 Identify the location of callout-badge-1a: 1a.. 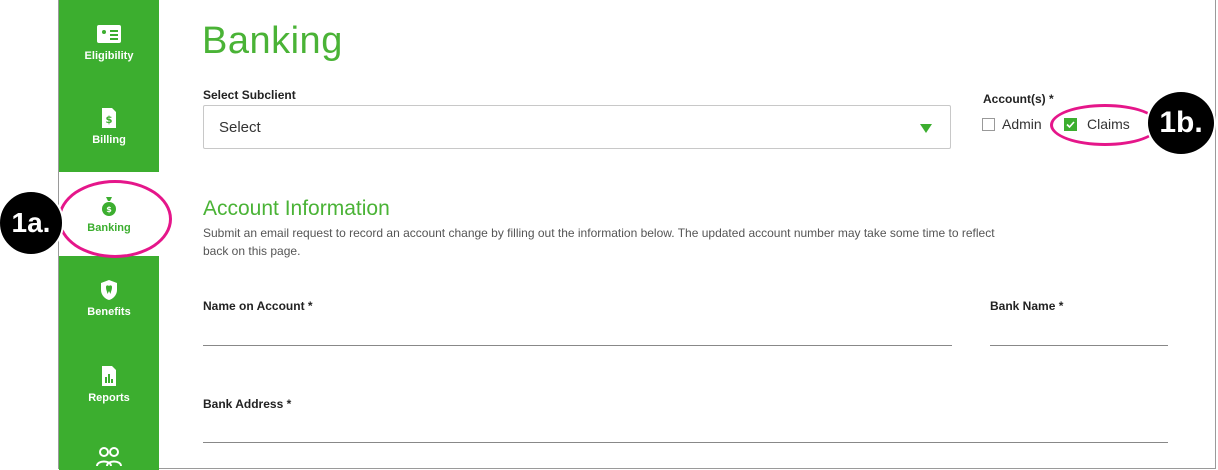
(32, 223).